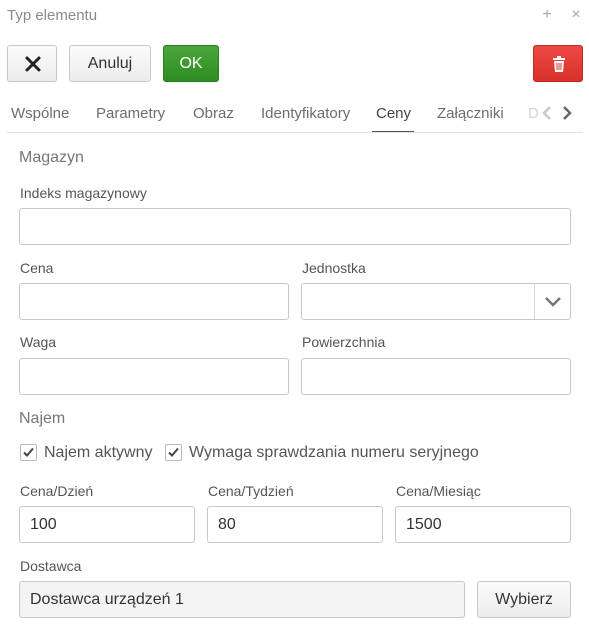 This screenshot has width=589, height=637. Describe the element at coordinates (344, 342) in the screenshot. I see `area-label: Powierzchnia` at that location.